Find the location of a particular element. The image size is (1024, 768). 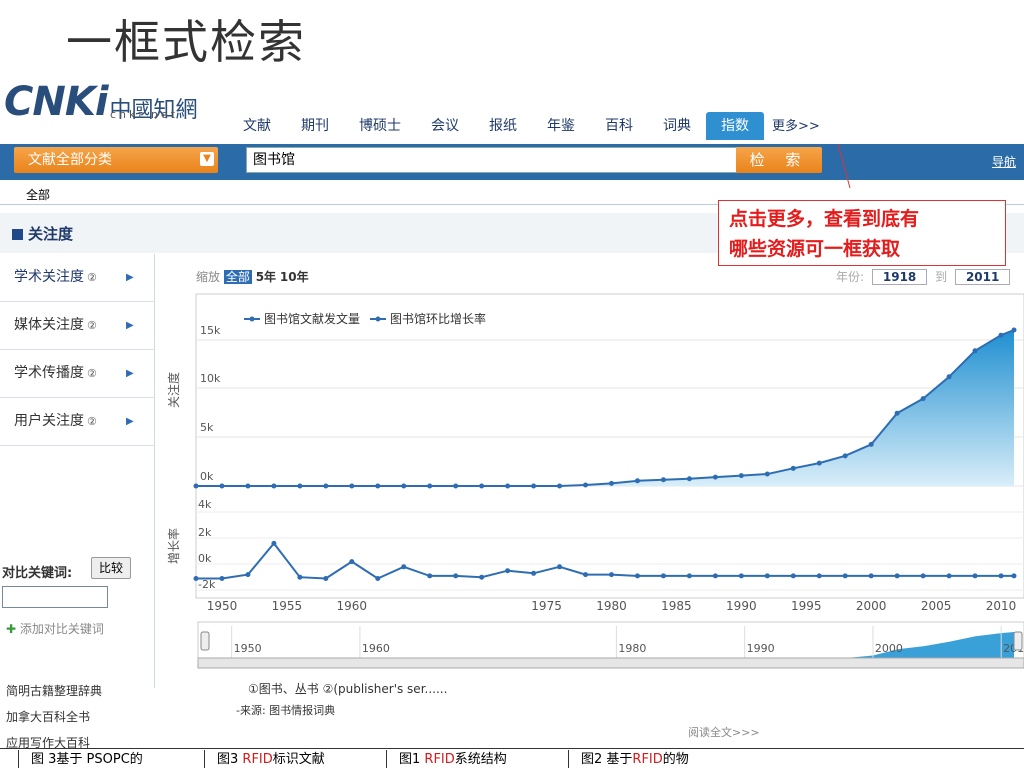

bottom-item-1: 加拿大百科全书 is located at coordinates (48, 716).